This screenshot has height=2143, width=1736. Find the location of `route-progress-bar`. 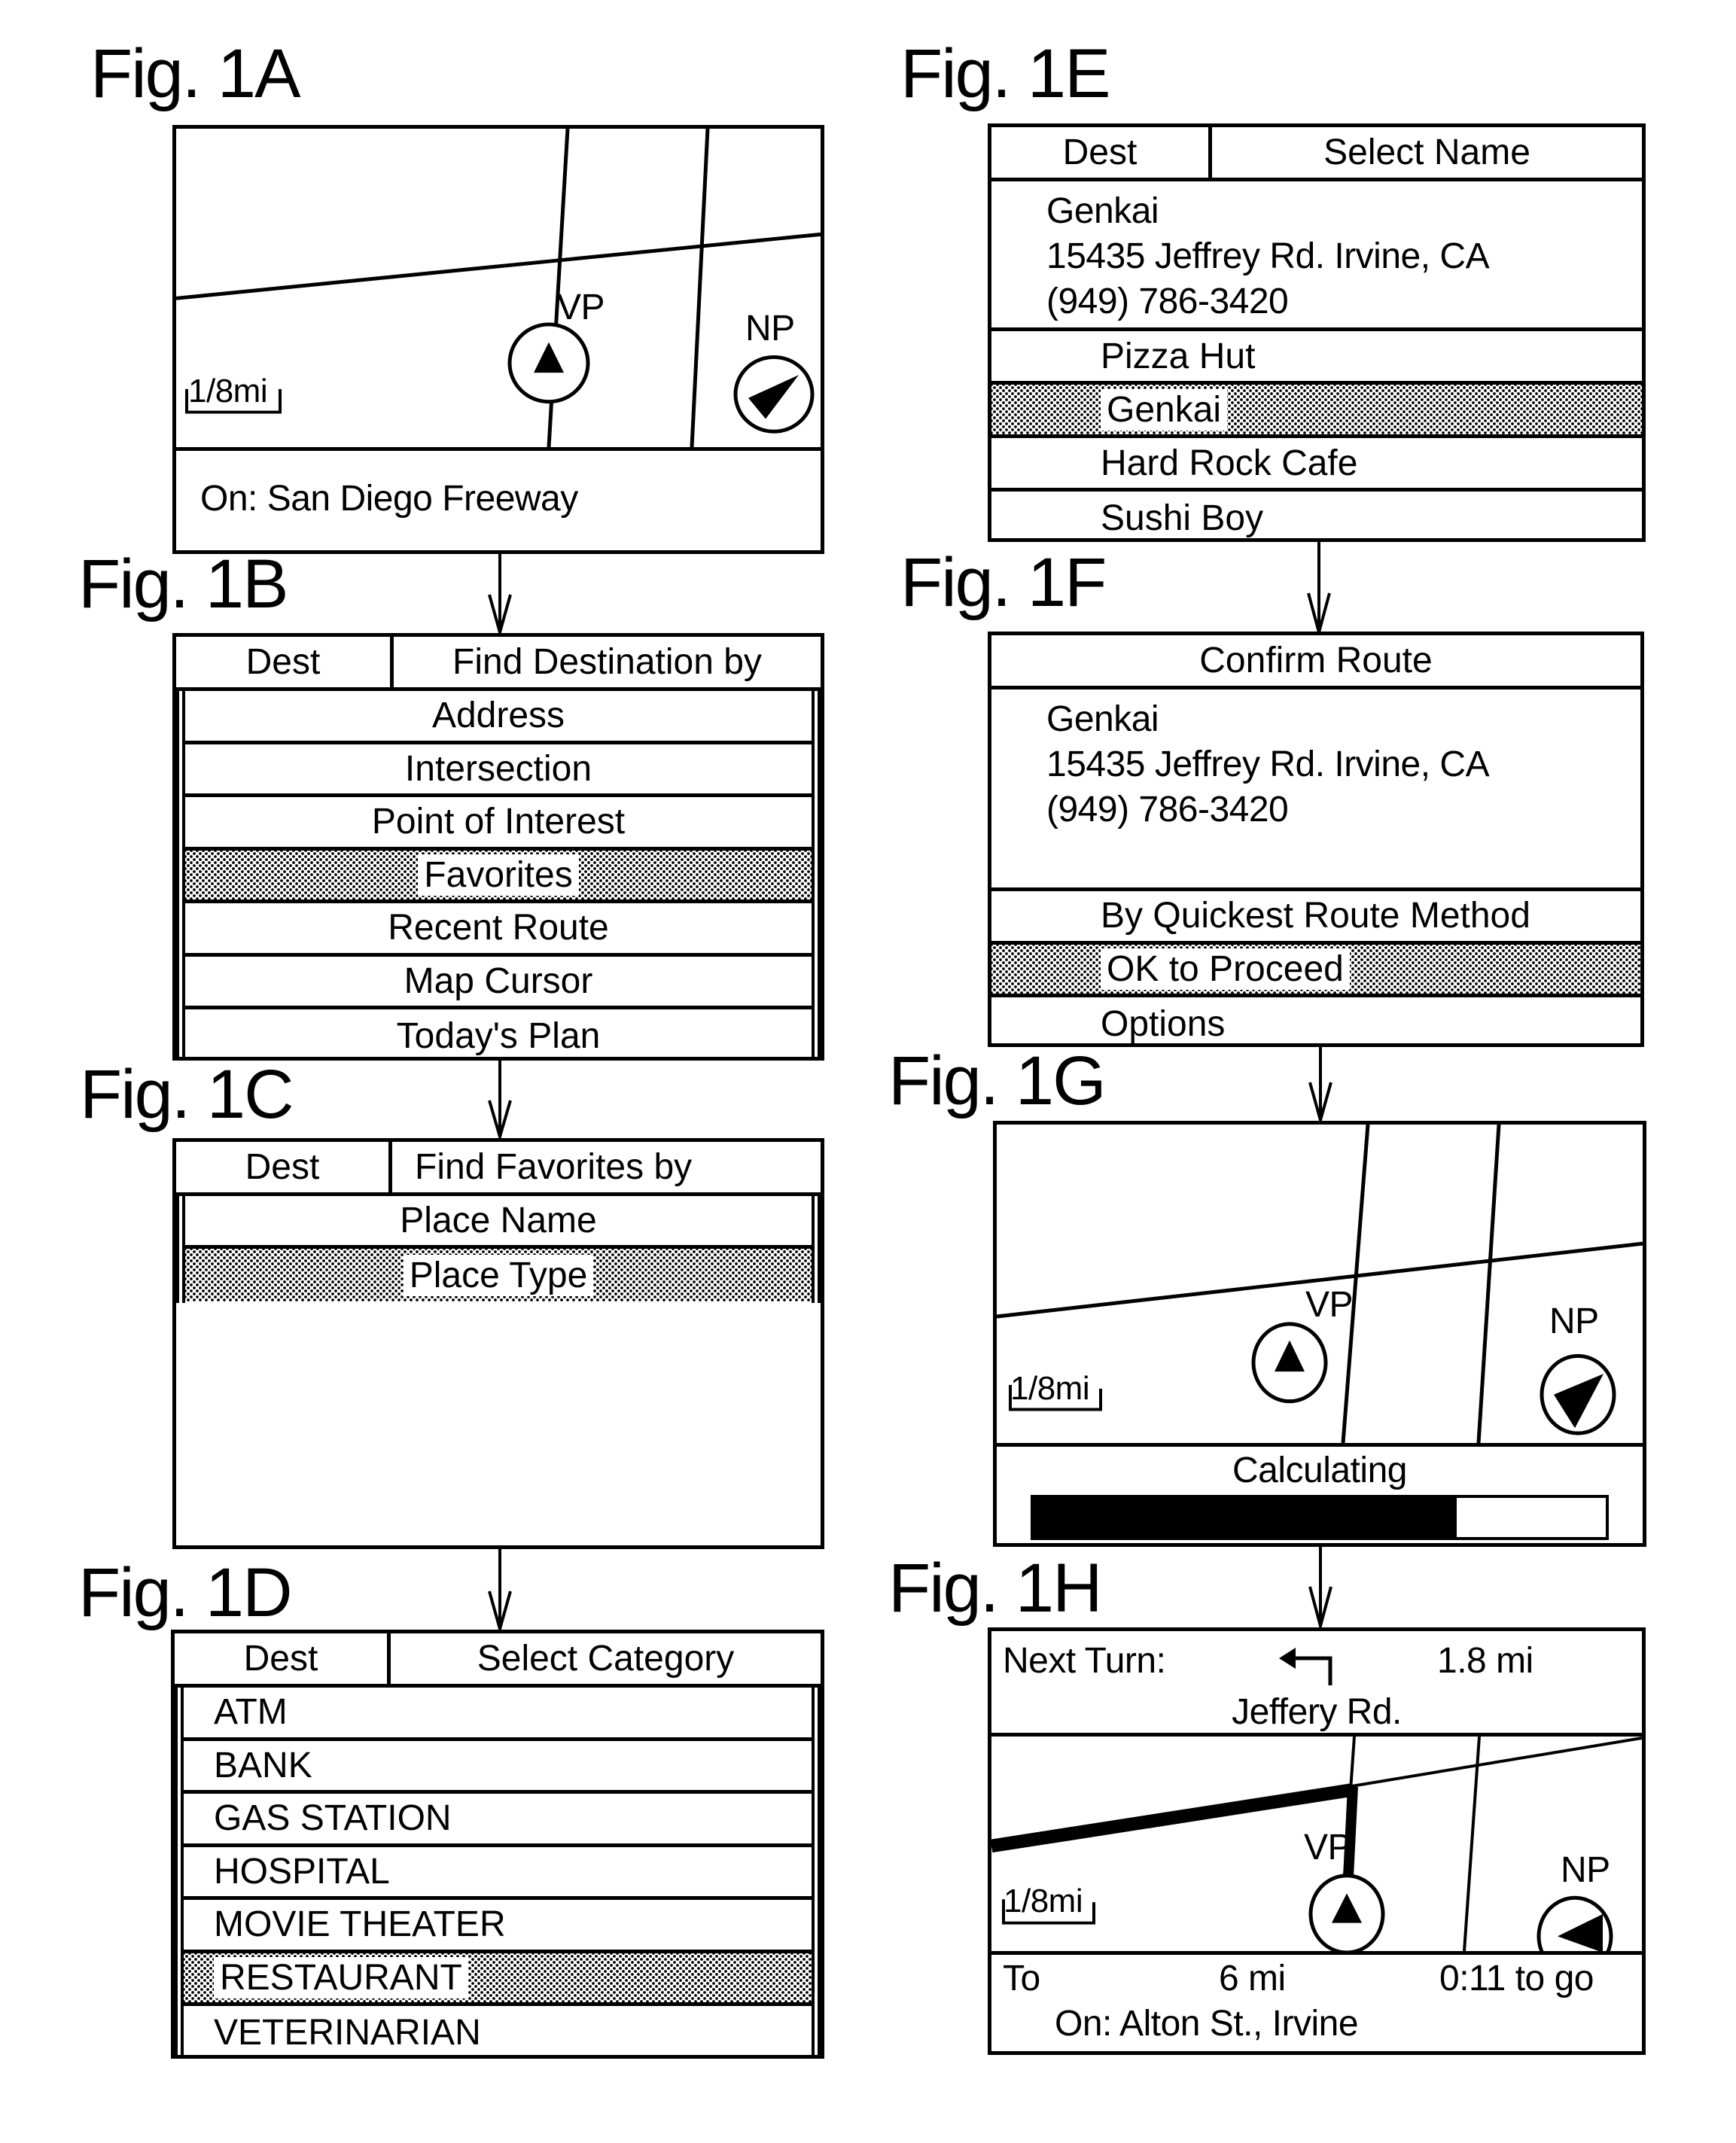

route-progress-bar is located at coordinates (1320, 1518).